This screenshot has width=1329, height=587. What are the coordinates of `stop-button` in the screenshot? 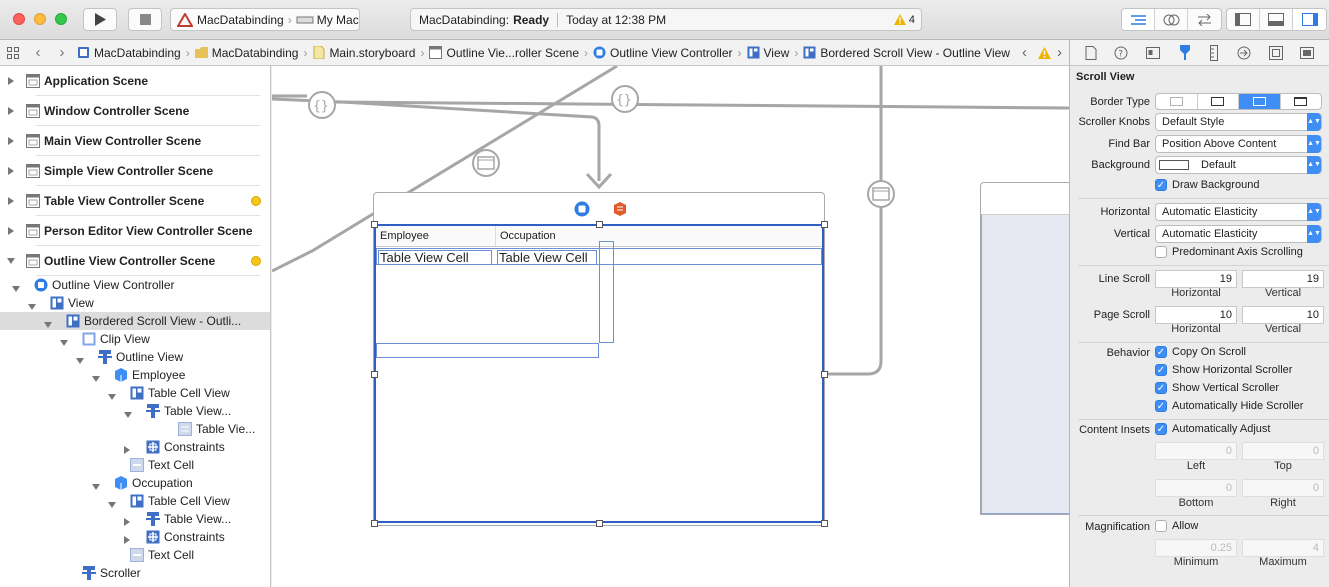 It's located at (145, 19).